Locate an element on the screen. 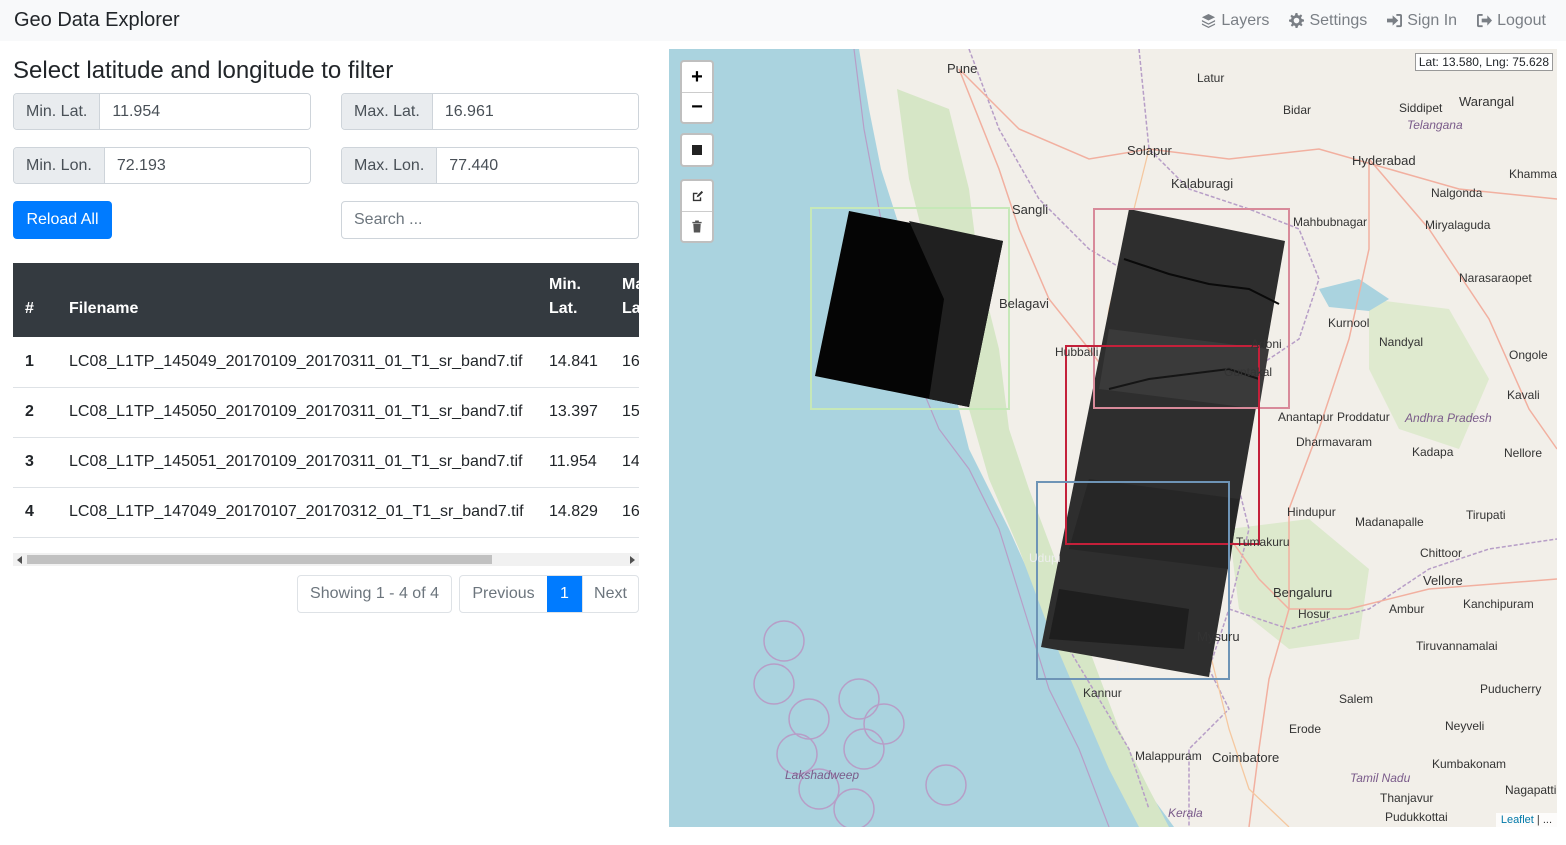 The height and width of the screenshot is (845, 1566). map-label-city: Warangal is located at coordinates (1487, 101).